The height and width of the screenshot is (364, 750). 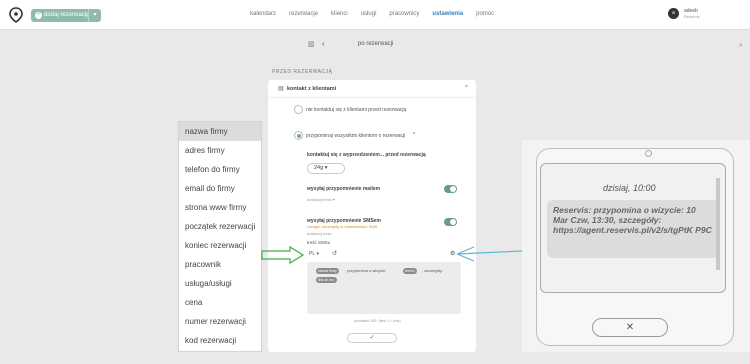 What do you see at coordinates (334, 253) in the screenshot?
I see `undo-icon: ↺` at bounding box center [334, 253].